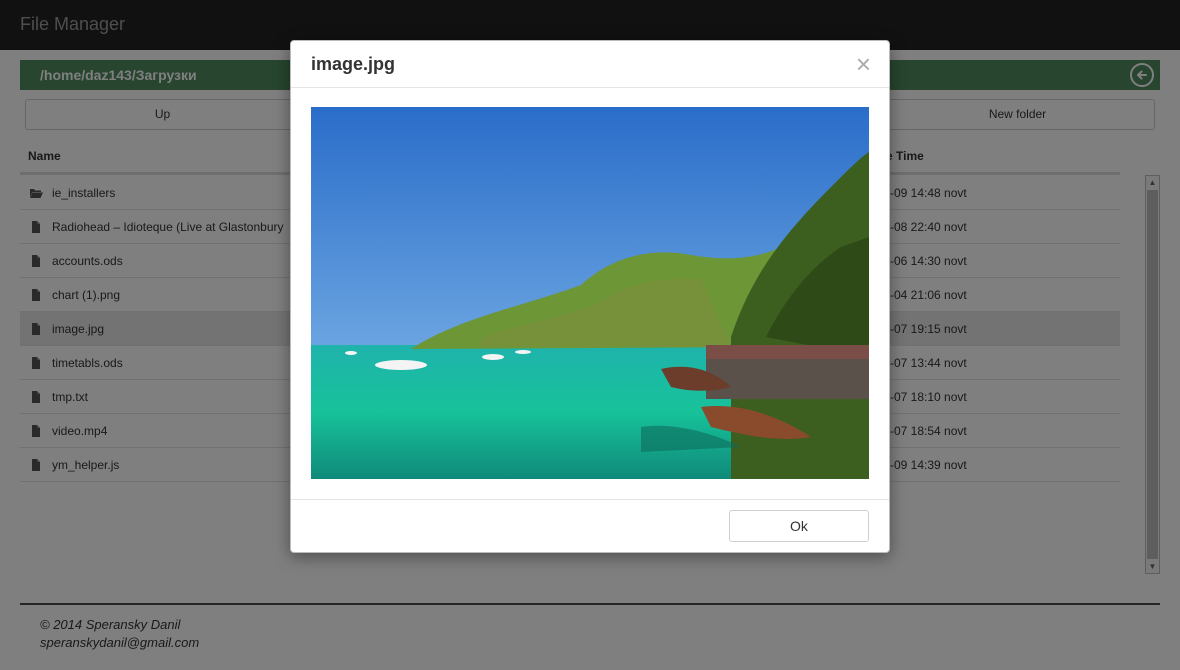  I want to click on dialog-title: image.jpg, so click(353, 64).